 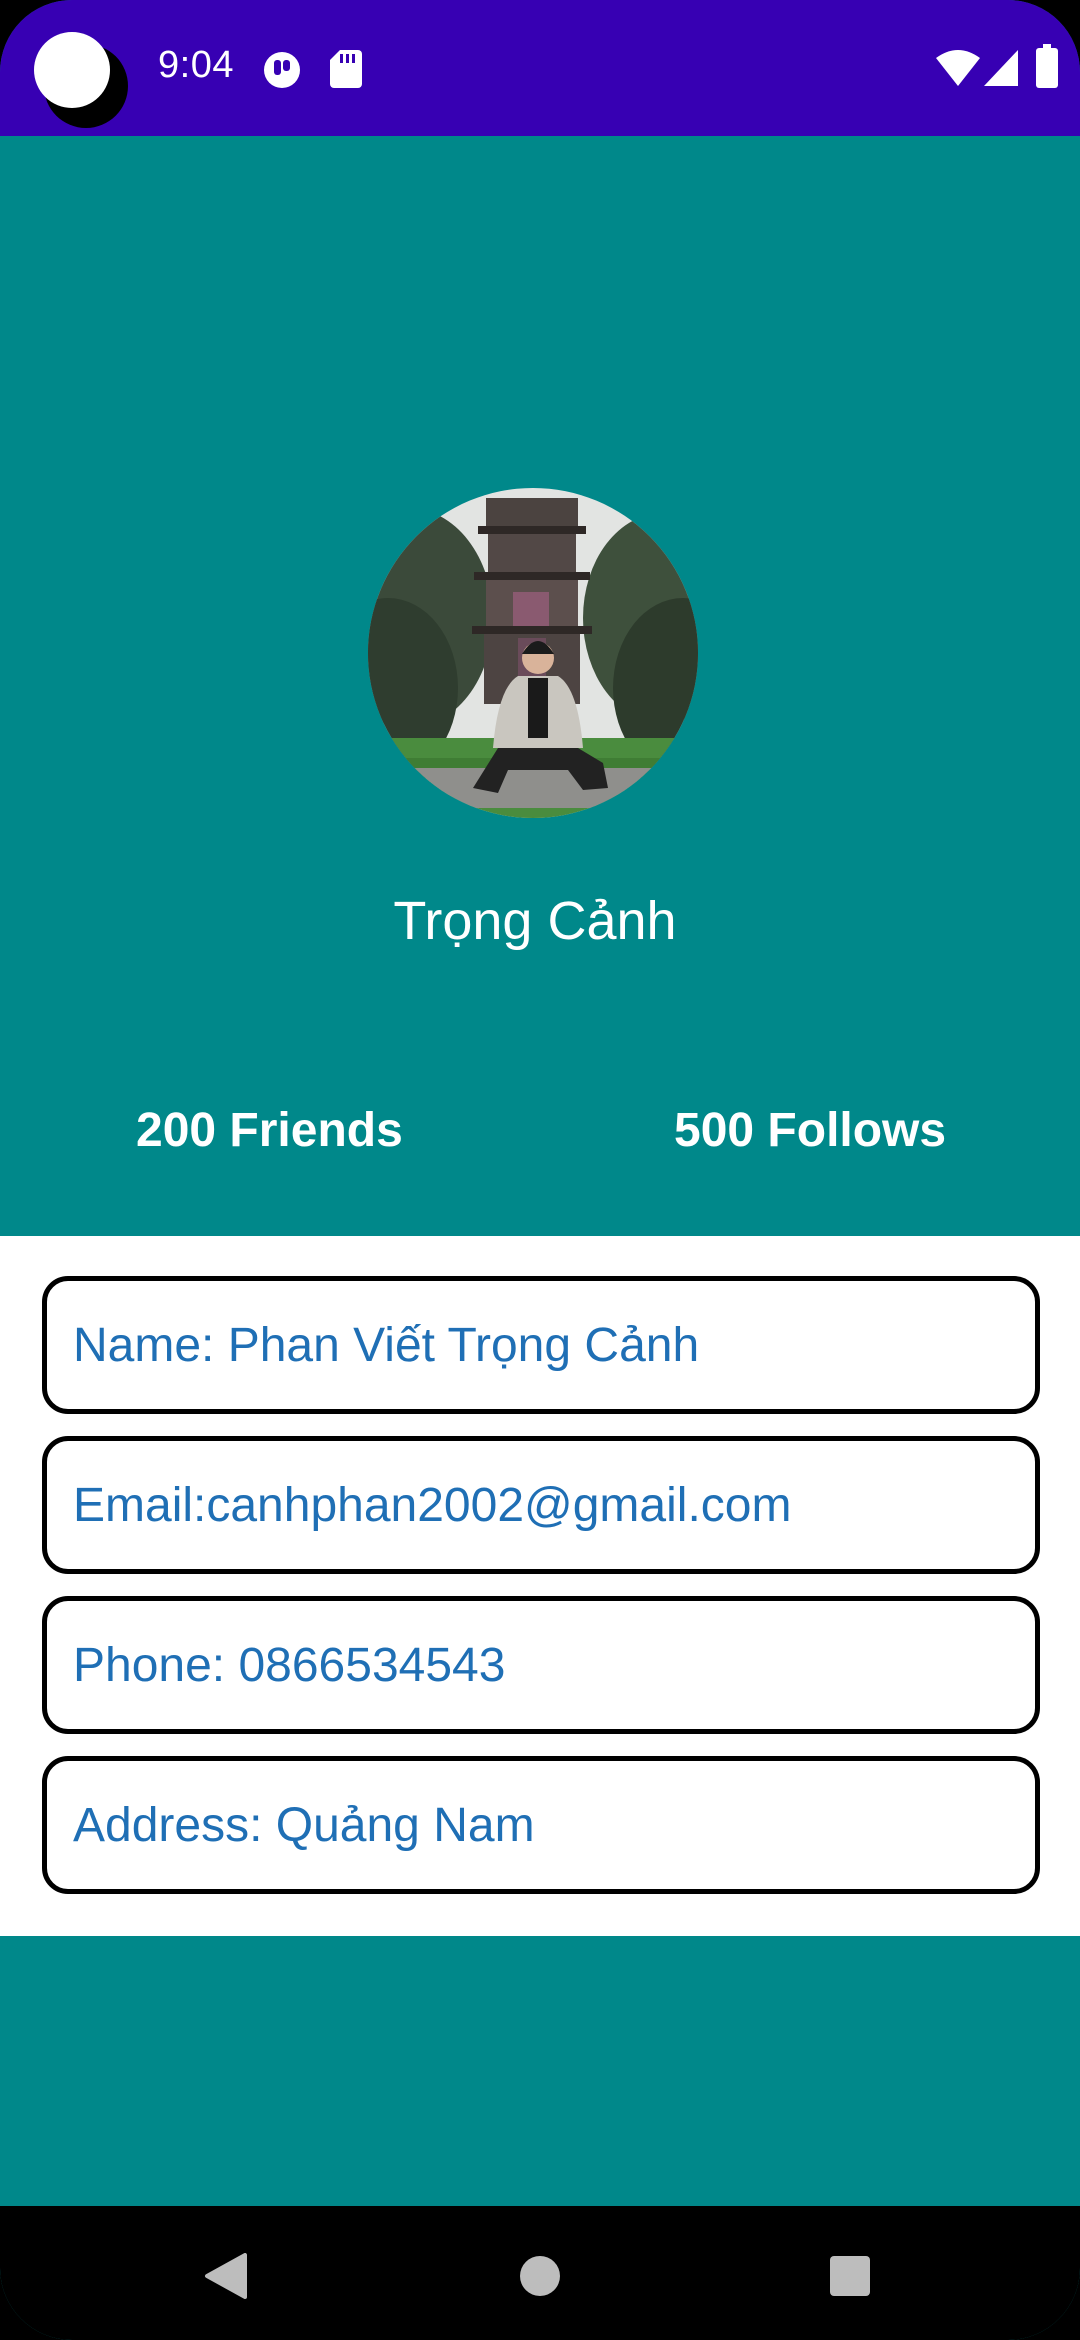 I want to click on home-button, so click(x=540, y=2276).